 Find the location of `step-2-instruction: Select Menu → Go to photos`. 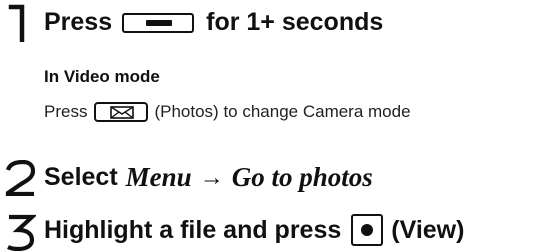

step-2-instruction: Select Menu → Go to photos is located at coordinates (208, 177).